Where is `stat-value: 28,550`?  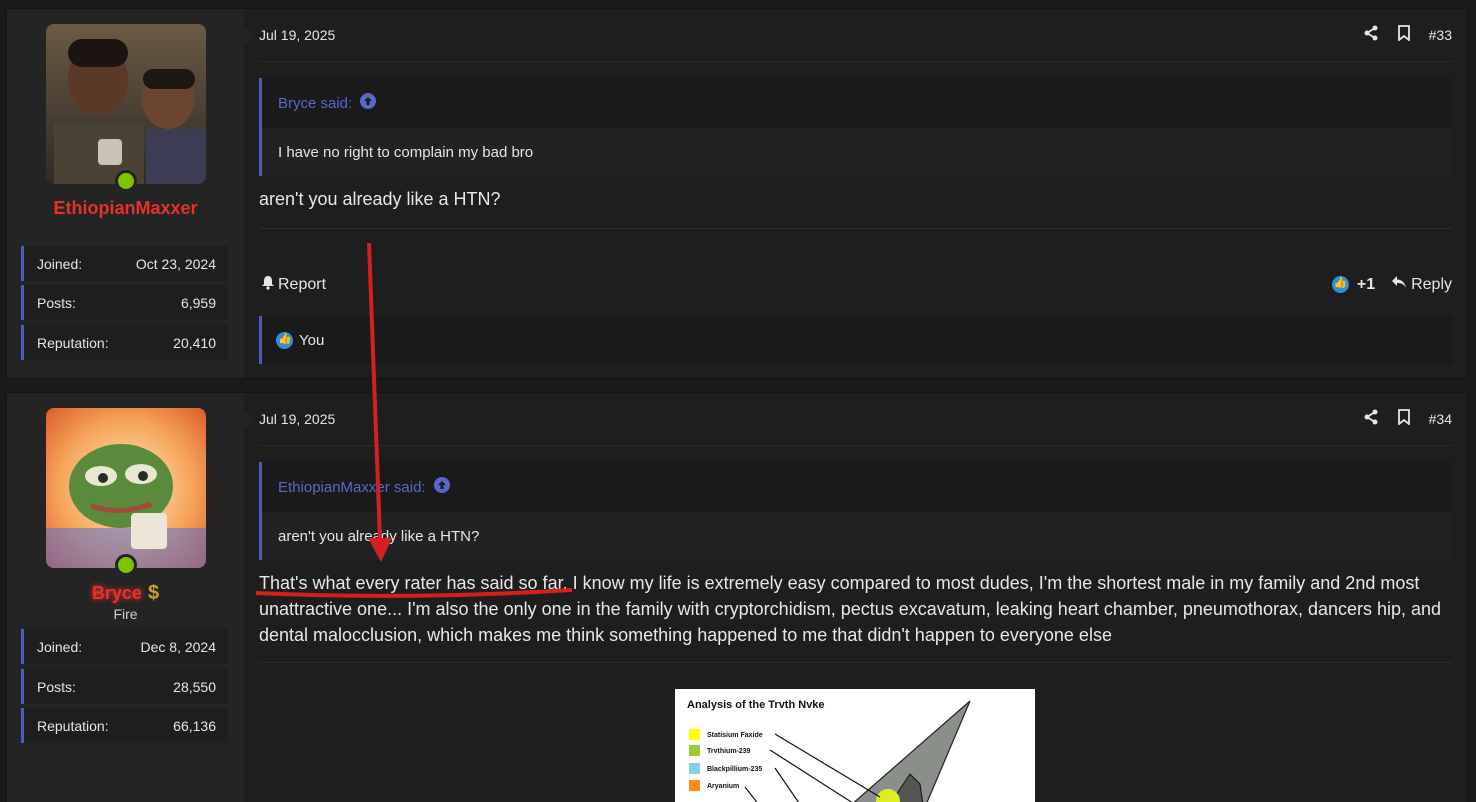 stat-value: 28,550 is located at coordinates (194, 686).